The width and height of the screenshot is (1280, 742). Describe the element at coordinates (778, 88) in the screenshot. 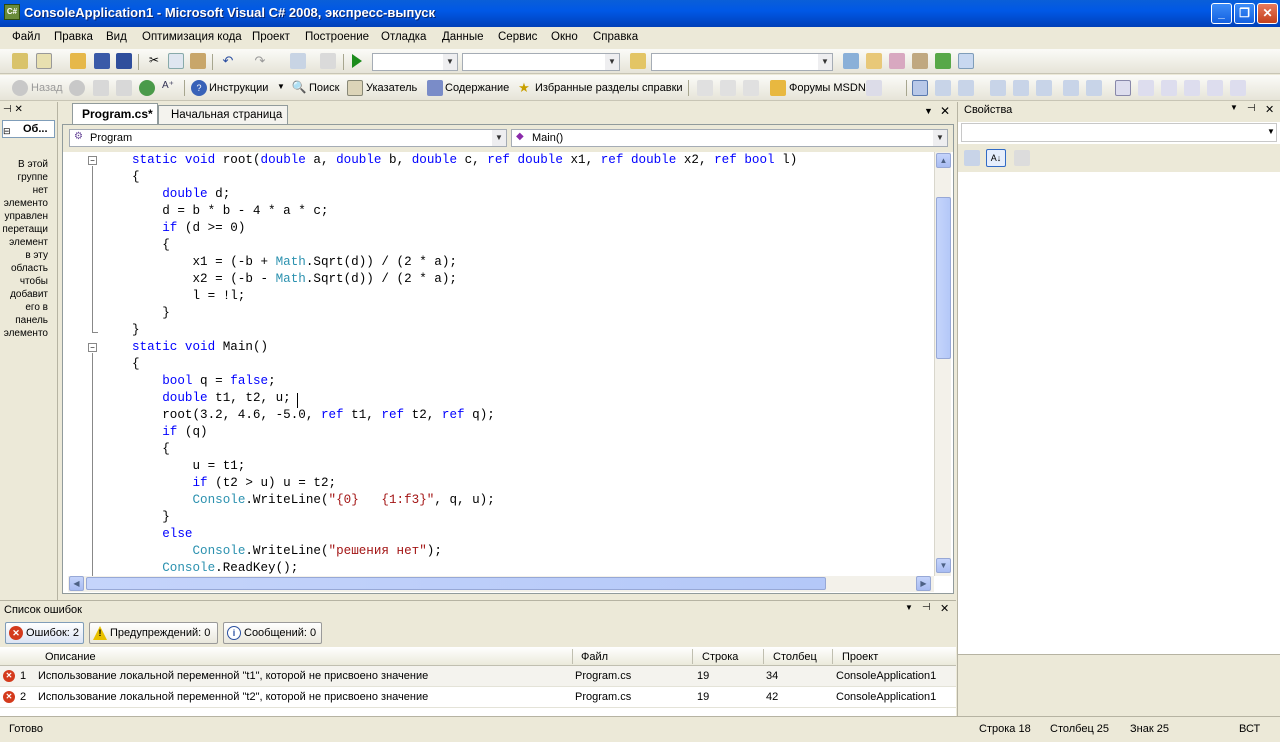

I see `forums-icon` at that location.